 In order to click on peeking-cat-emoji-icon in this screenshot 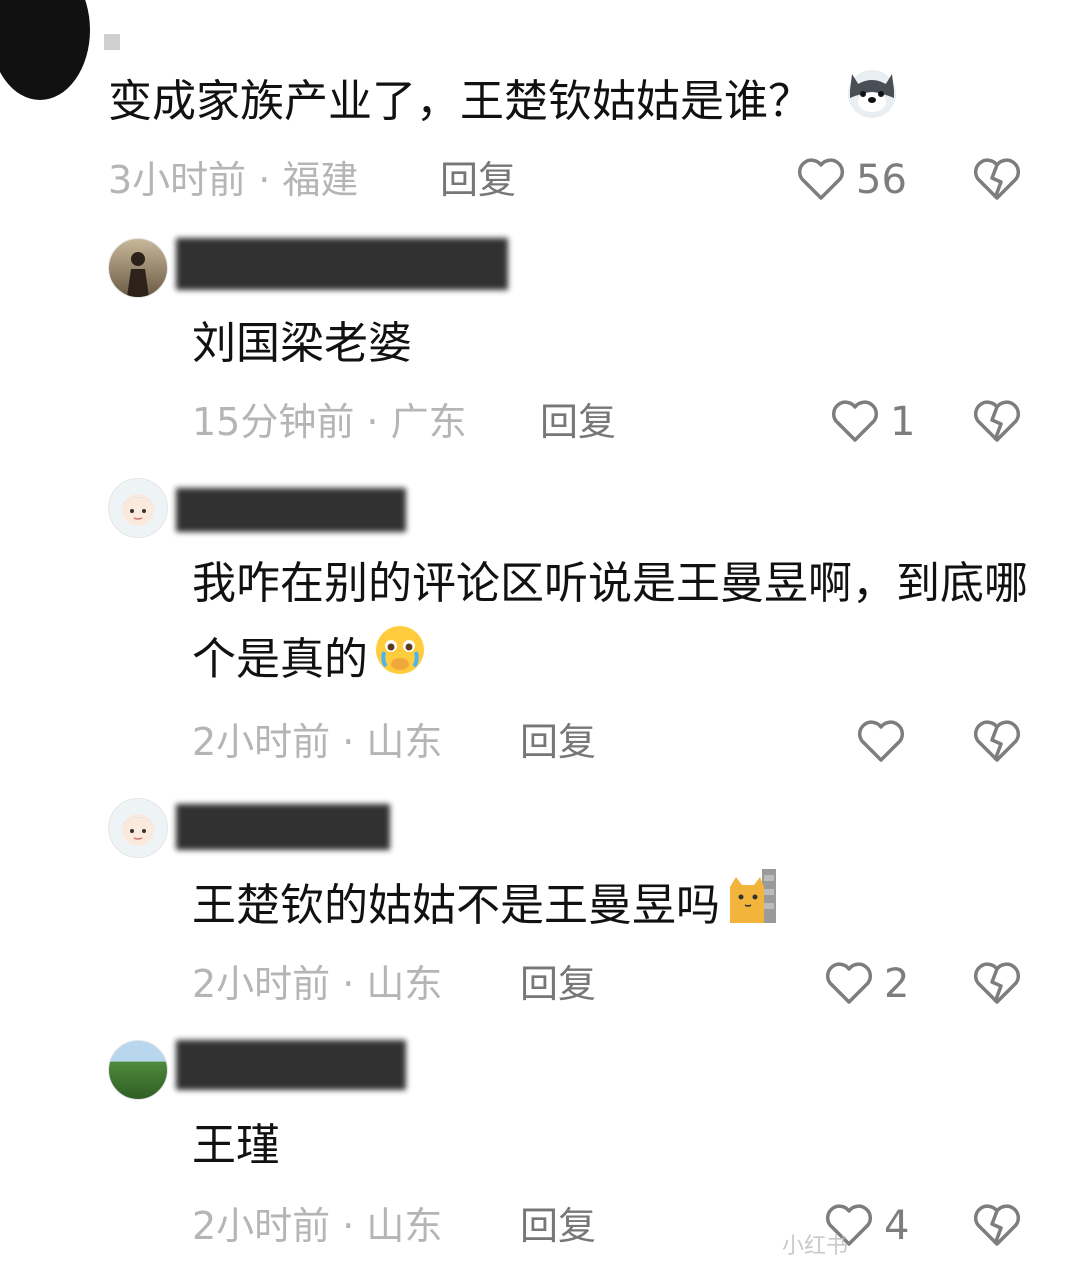, I will do `click(752, 908)`.